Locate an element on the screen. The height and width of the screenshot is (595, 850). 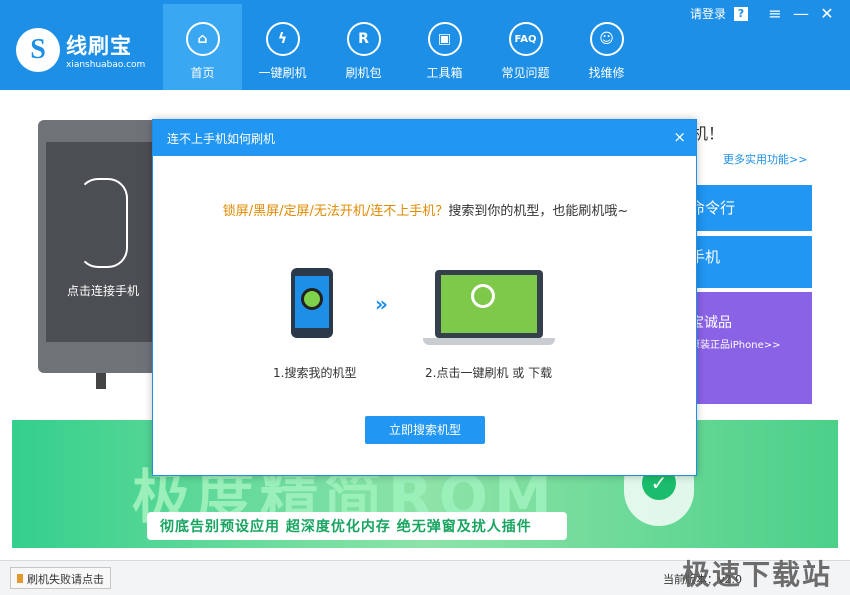
step2-label: 2.点击一键刷机 或 下载 is located at coordinates (489, 373).